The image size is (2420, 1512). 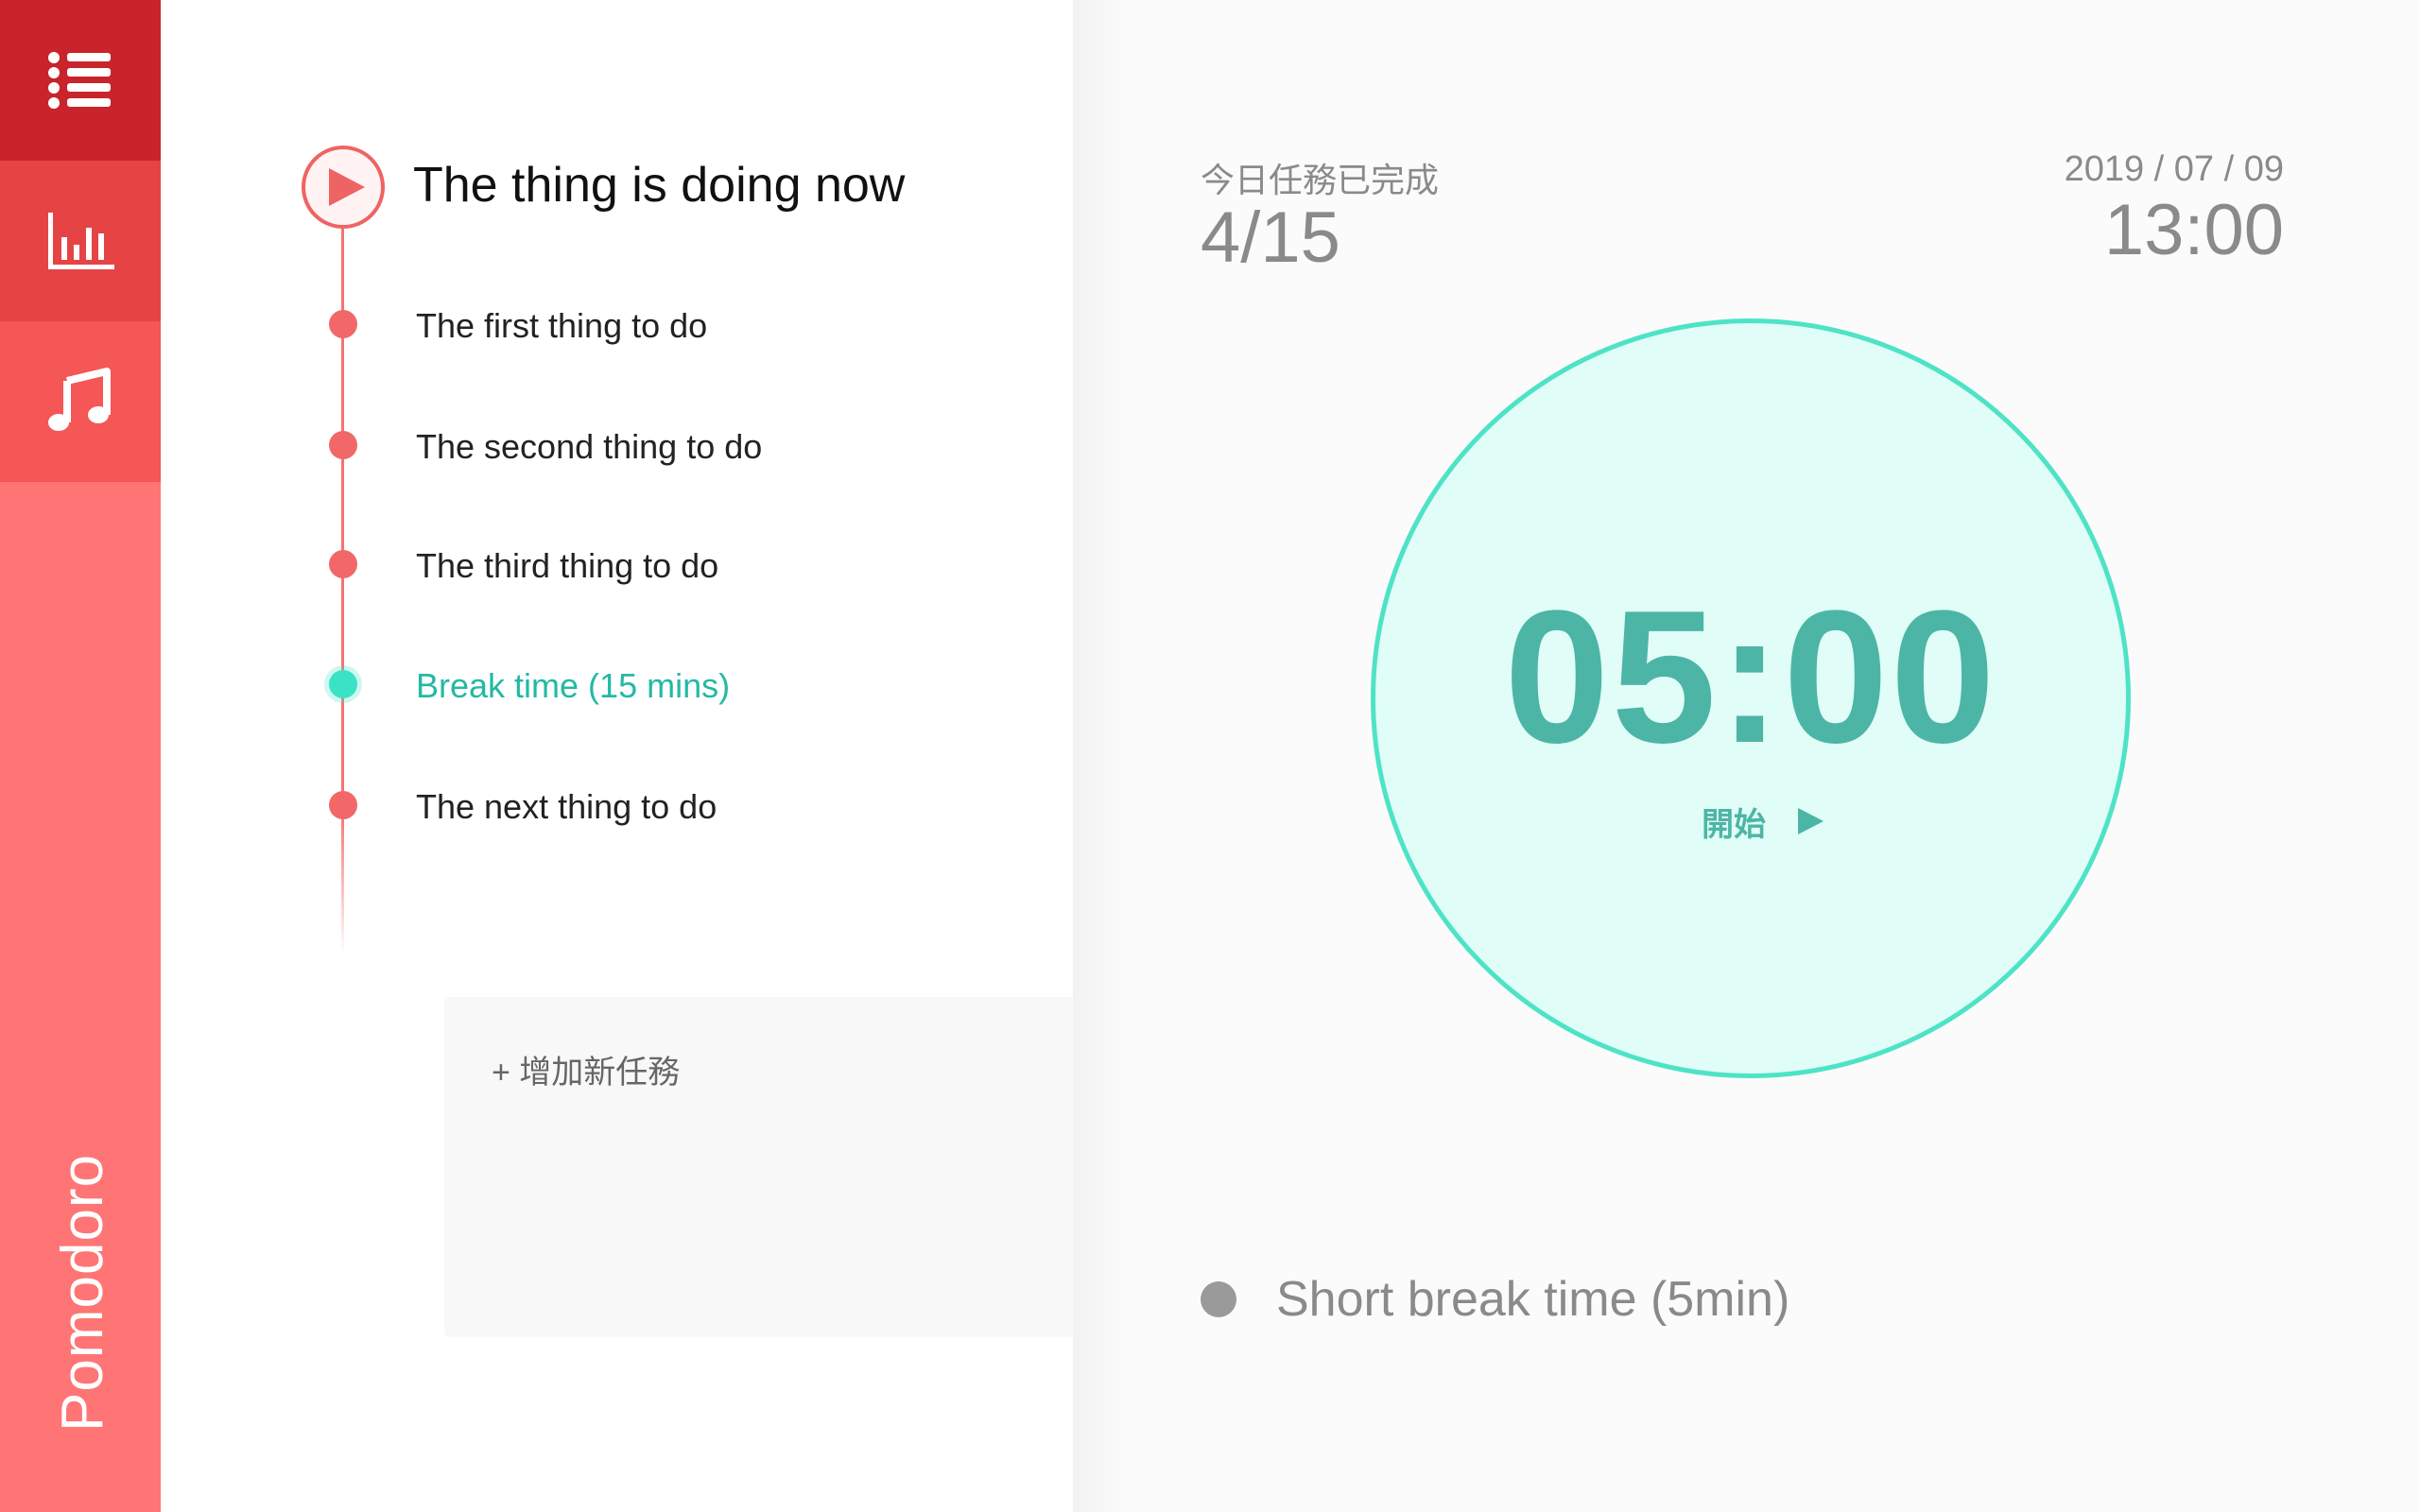 I want to click on current-time: 13:00, so click(x=2193, y=230).